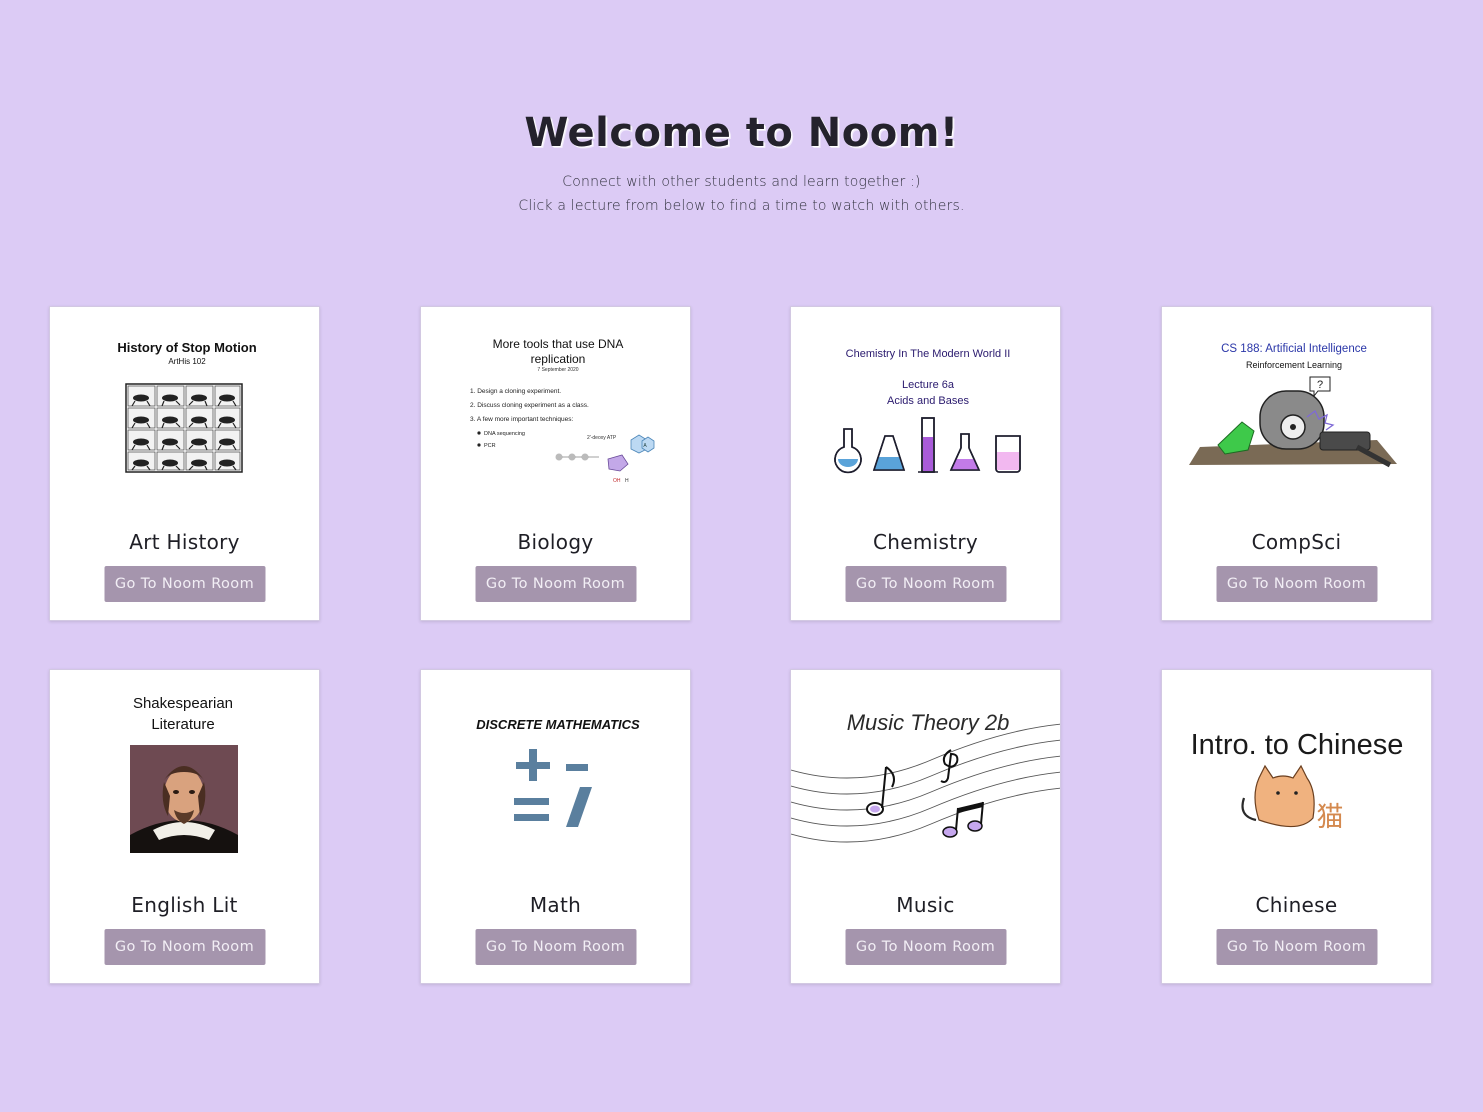  Describe the element at coordinates (553, 788) in the screenshot. I see `math-operators-icon` at that location.